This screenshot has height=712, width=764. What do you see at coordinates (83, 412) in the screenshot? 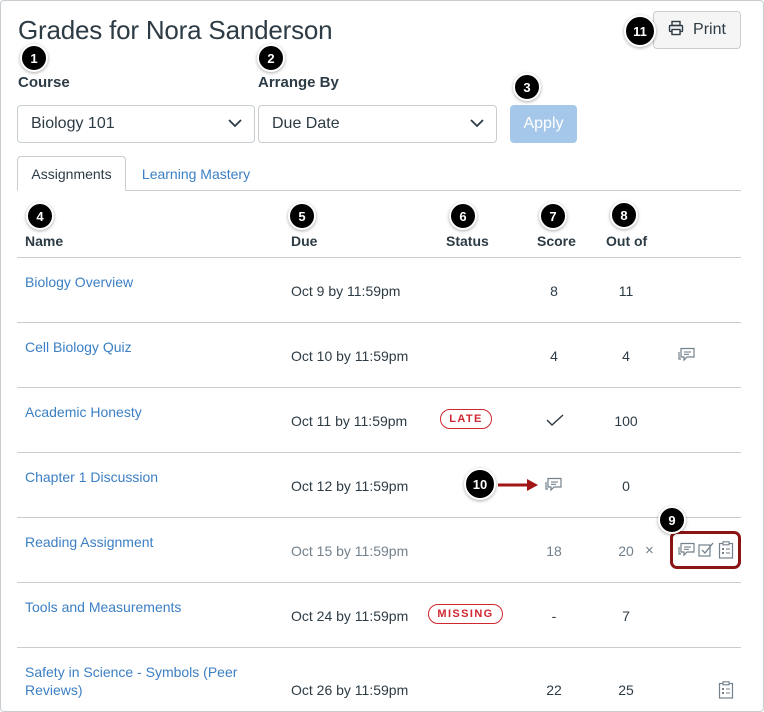
I see `assignment-link: Academic Honesty` at bounding box center [83, 412].